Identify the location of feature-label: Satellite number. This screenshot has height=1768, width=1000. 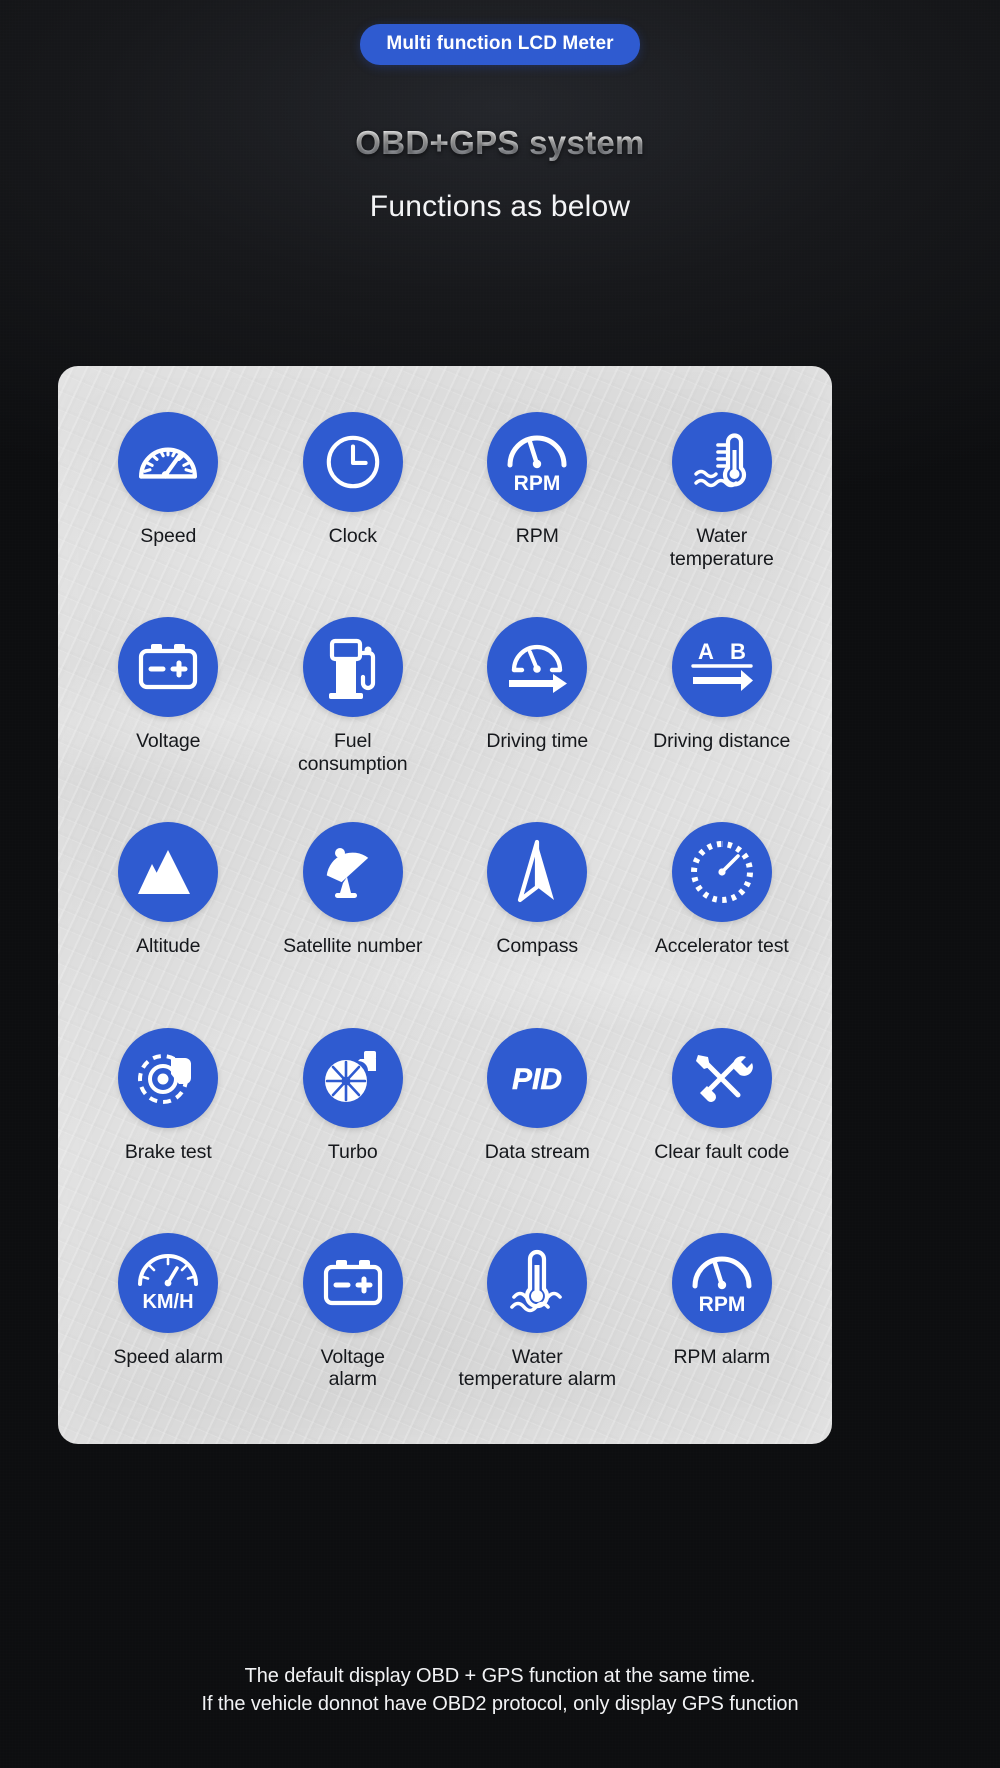
(353, 946).